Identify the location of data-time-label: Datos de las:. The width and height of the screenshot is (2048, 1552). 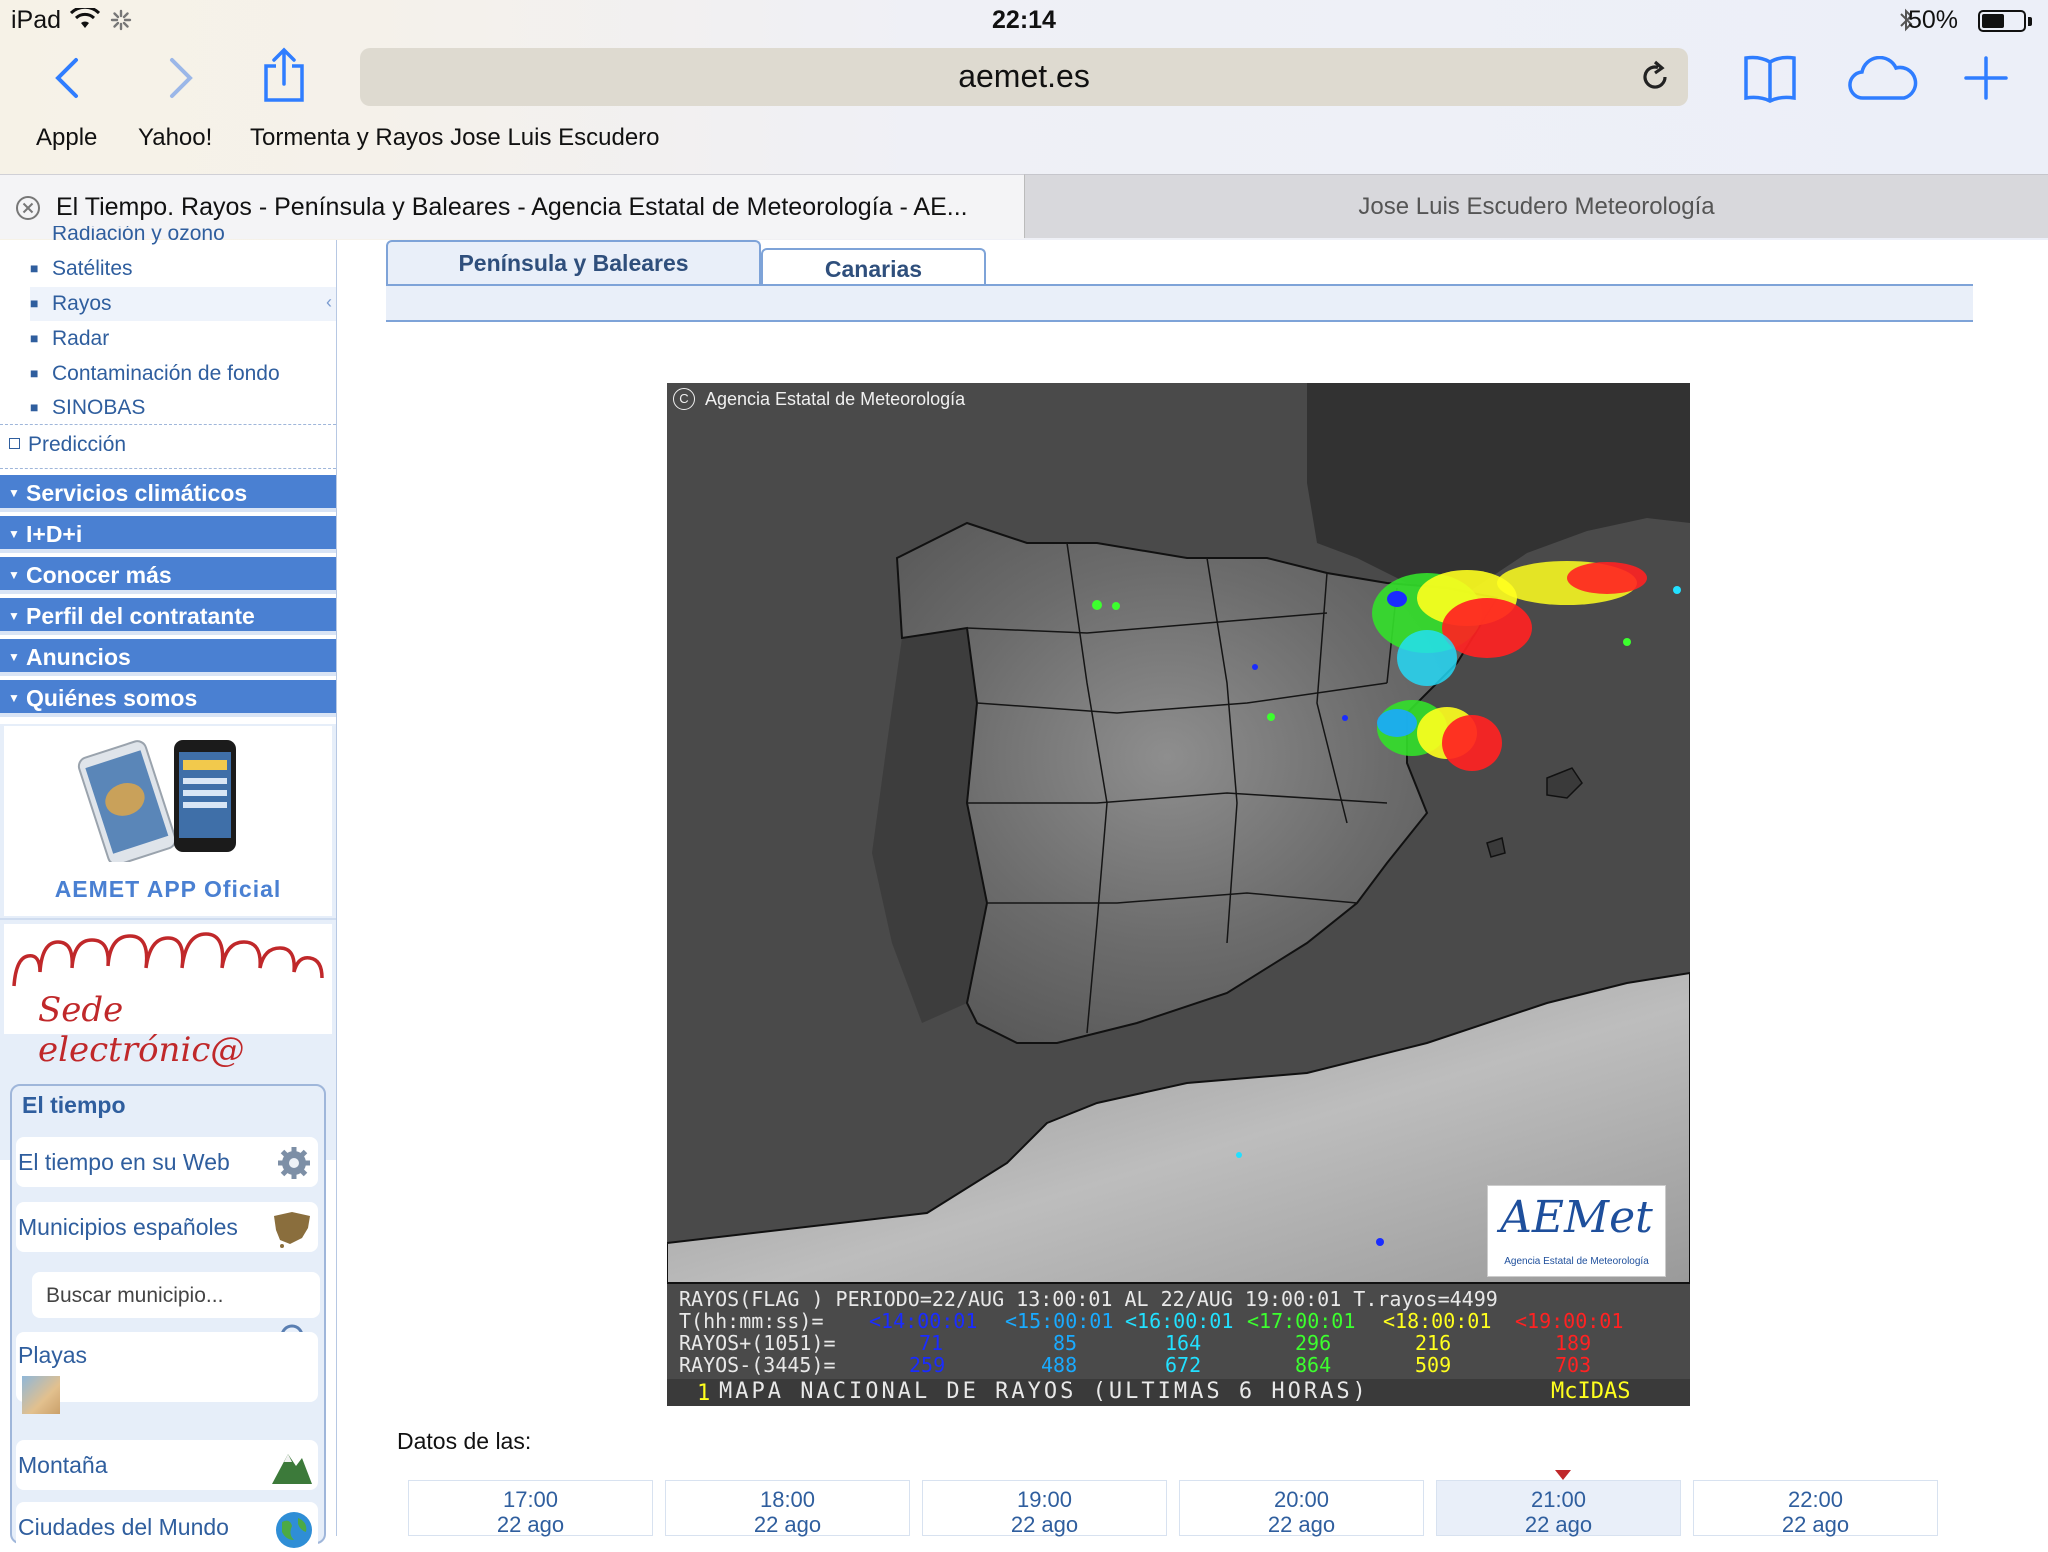
(464, 1441).